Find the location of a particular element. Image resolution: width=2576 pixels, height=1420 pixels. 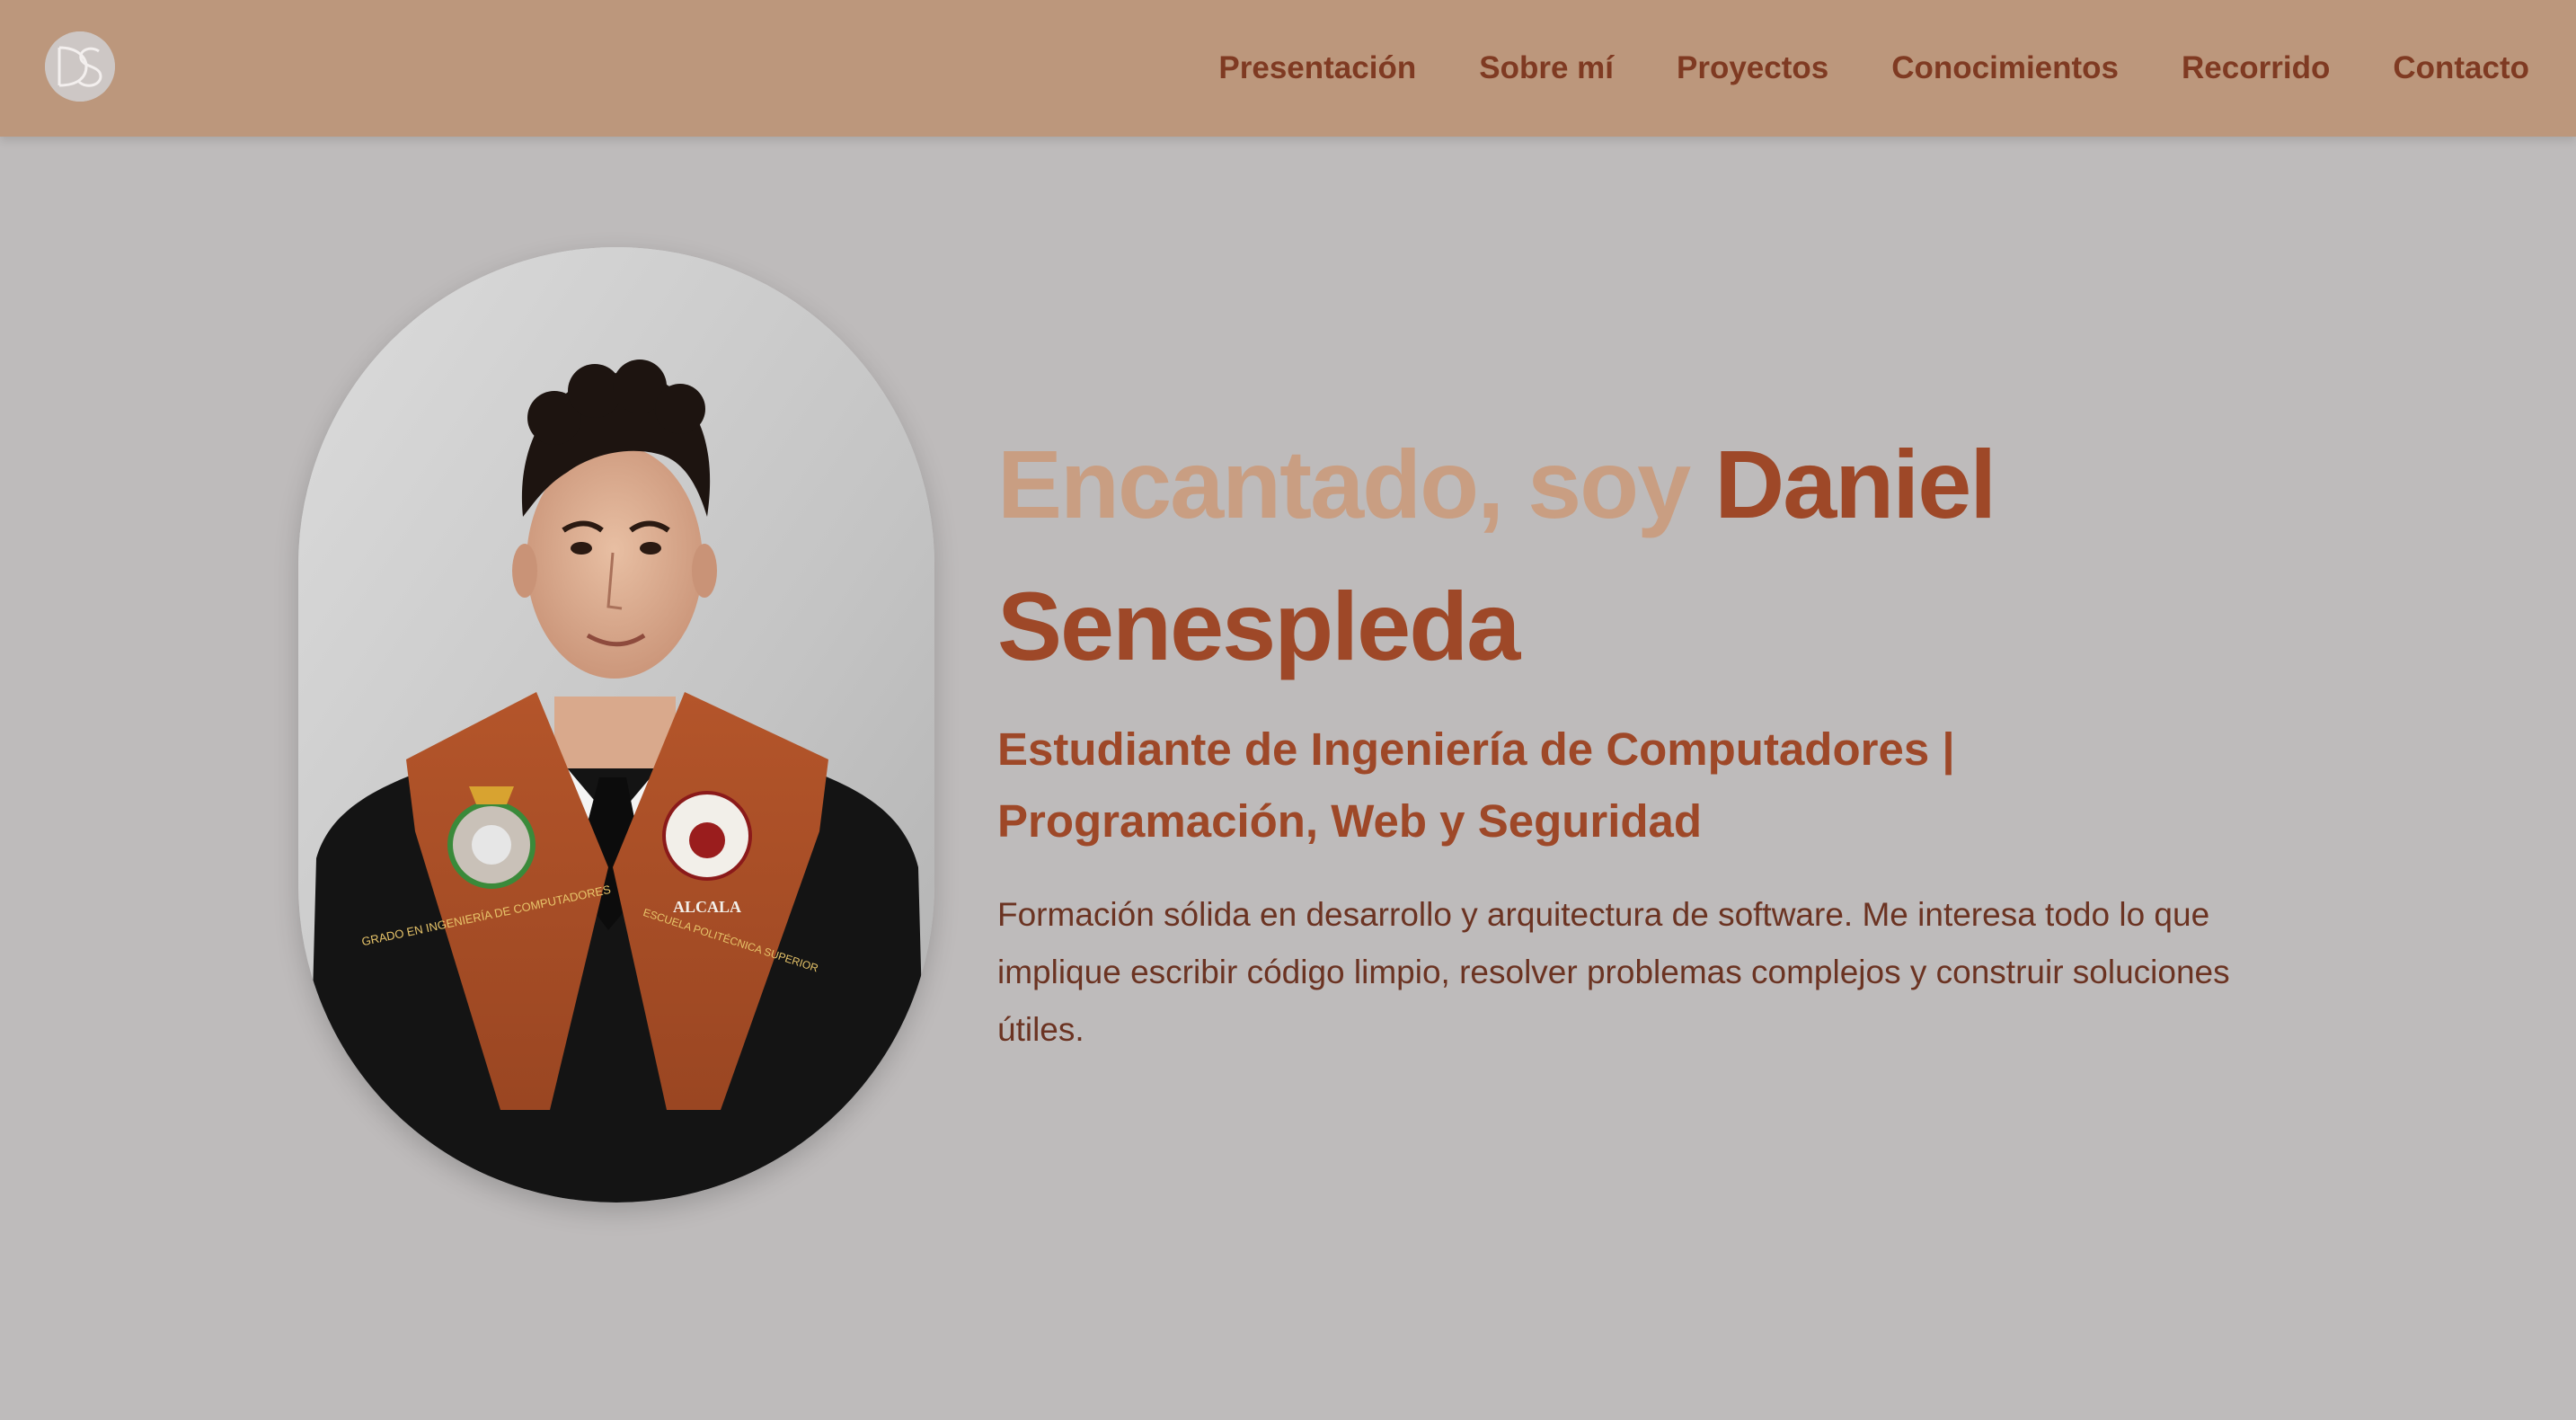

nav-link-proyectos: Proyectos is located at coordinates (1753, 68).